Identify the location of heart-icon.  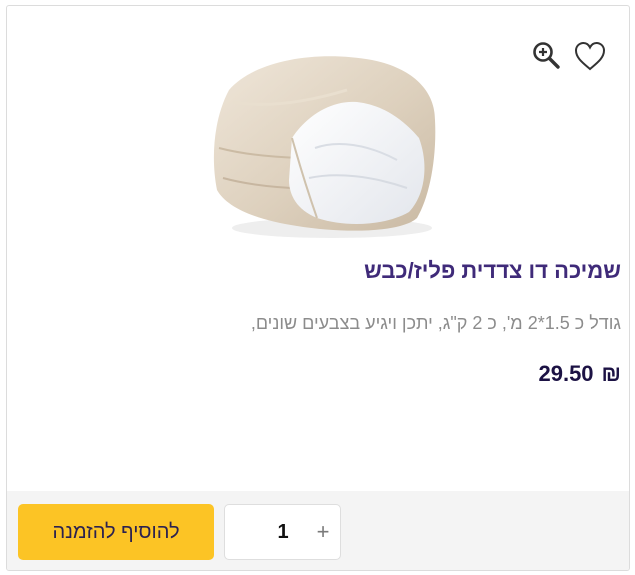
(590, 56).